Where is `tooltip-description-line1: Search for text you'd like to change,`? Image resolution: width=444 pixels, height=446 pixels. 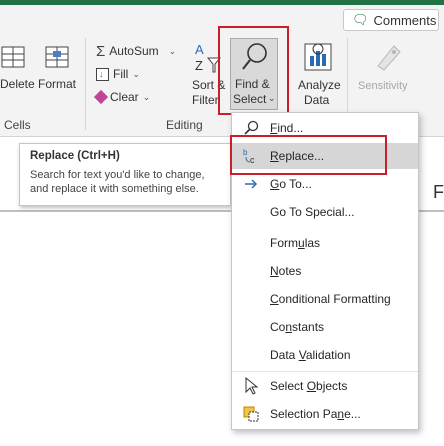
tooltip-description-line1: Search for text you'd like to change, is located at coordinates (117, 175).